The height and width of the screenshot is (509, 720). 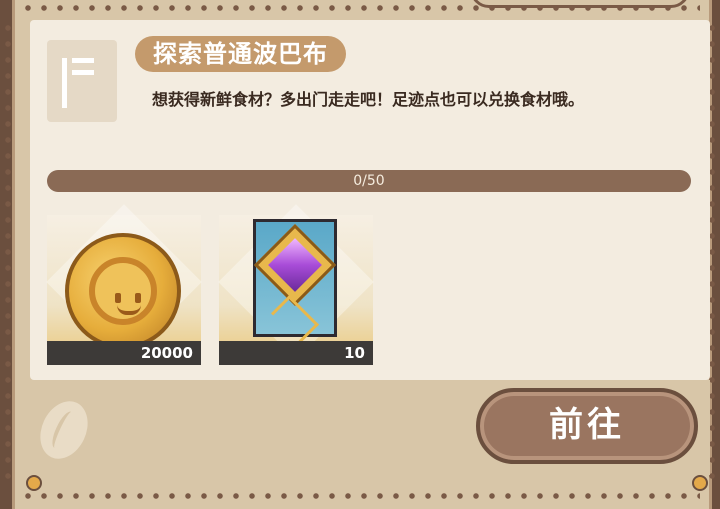 I want to click on reward-item-gem-card: 10, so click(x=296, y=284).